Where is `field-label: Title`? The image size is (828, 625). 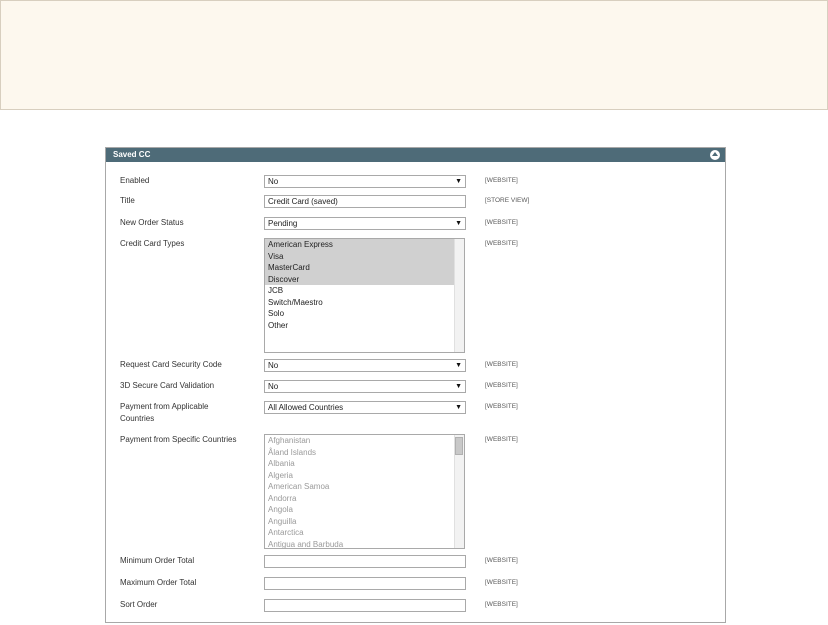
field-label: Title is located at coordinates (127, 200).